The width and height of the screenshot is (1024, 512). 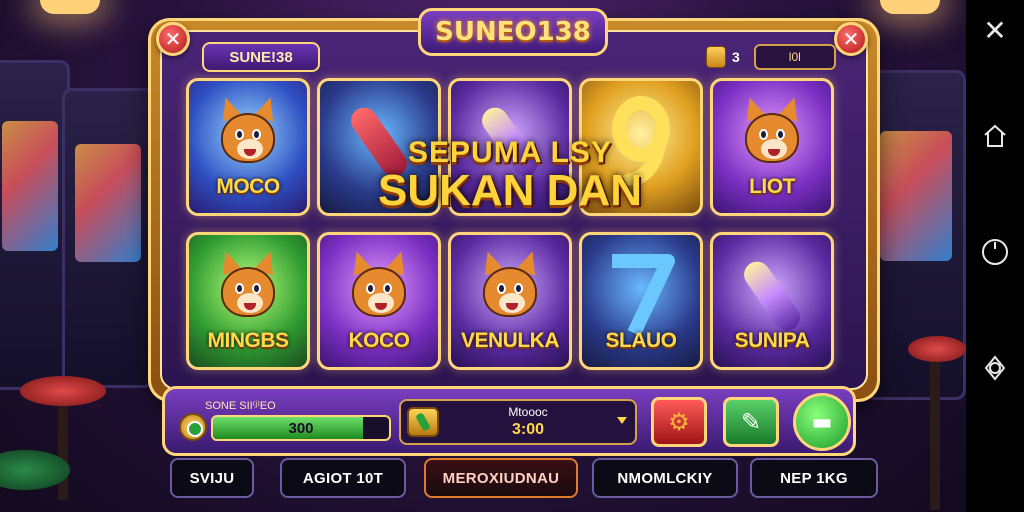 I want to click on reel-label: KOCO, so click(x=379, y=340).